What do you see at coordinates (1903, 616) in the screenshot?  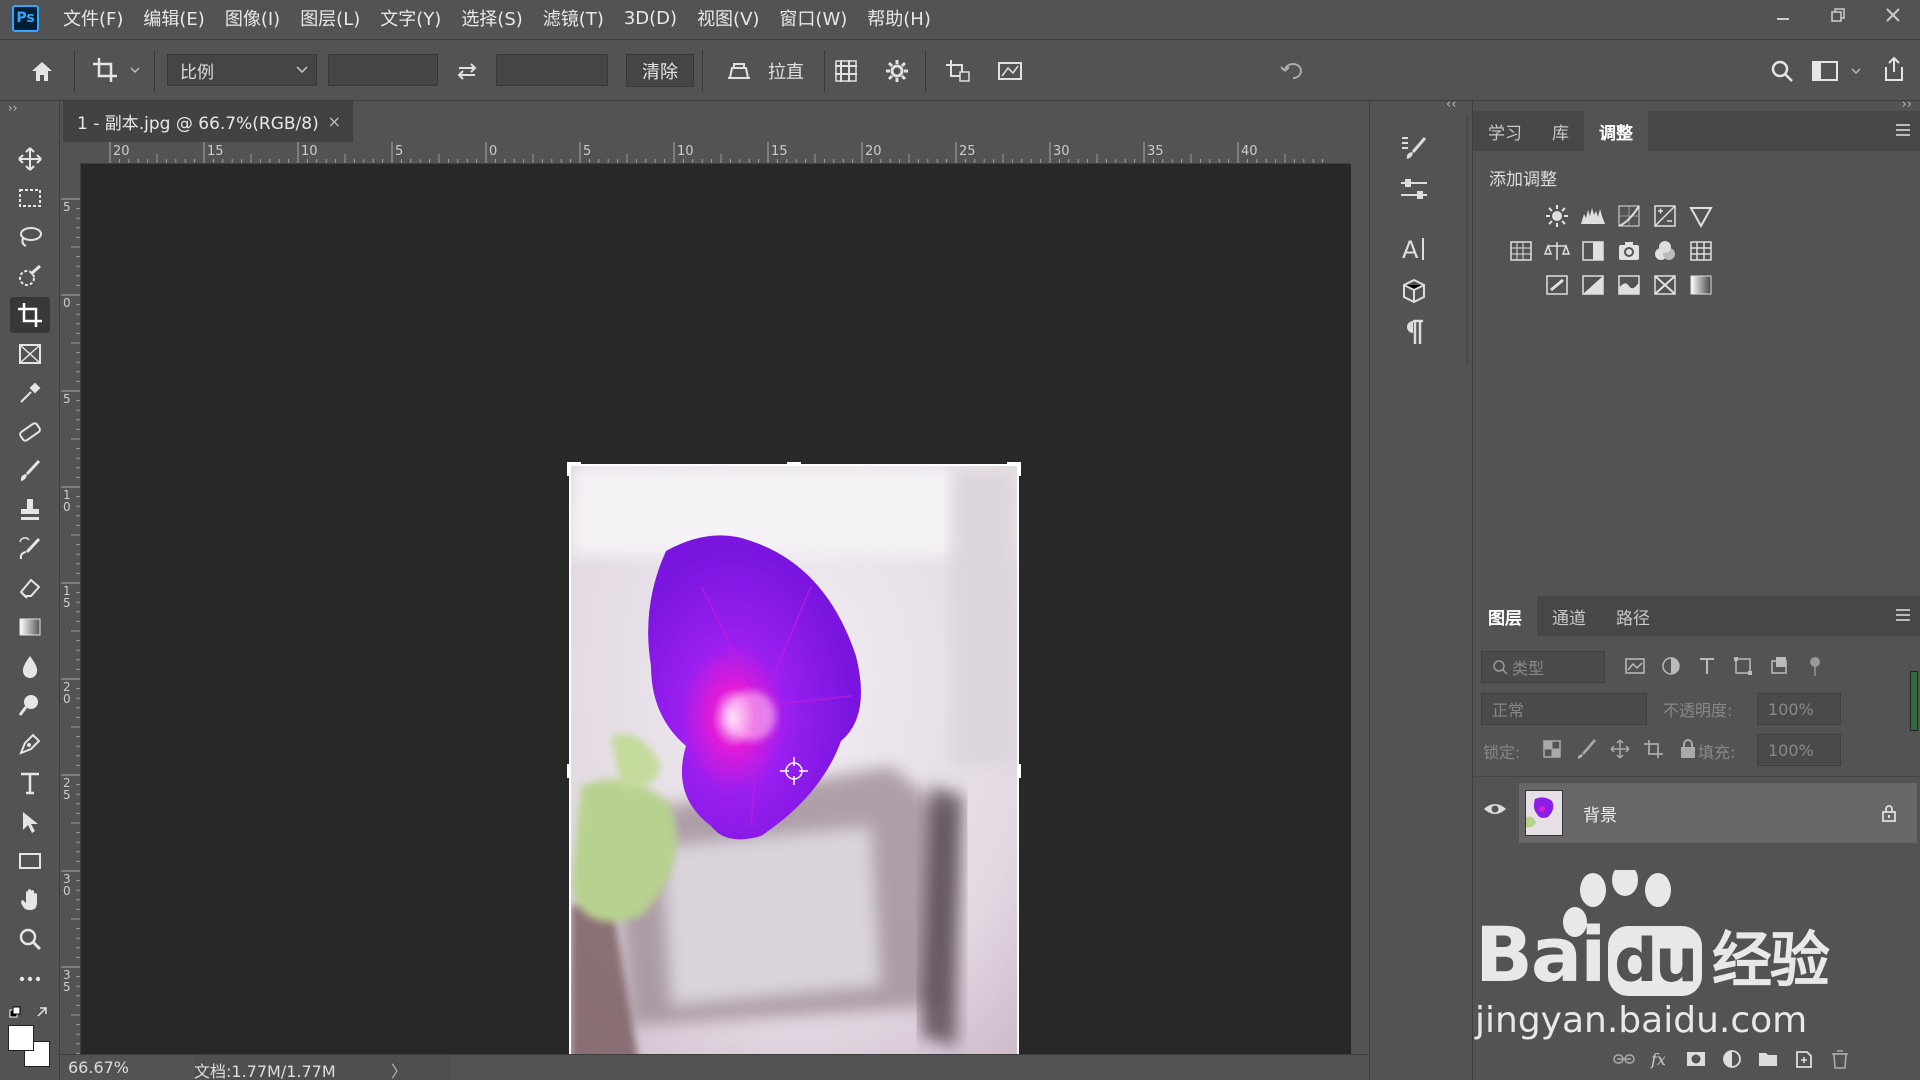 I see `layers-panel-menu-icon` at bounding box center [1903, 616].